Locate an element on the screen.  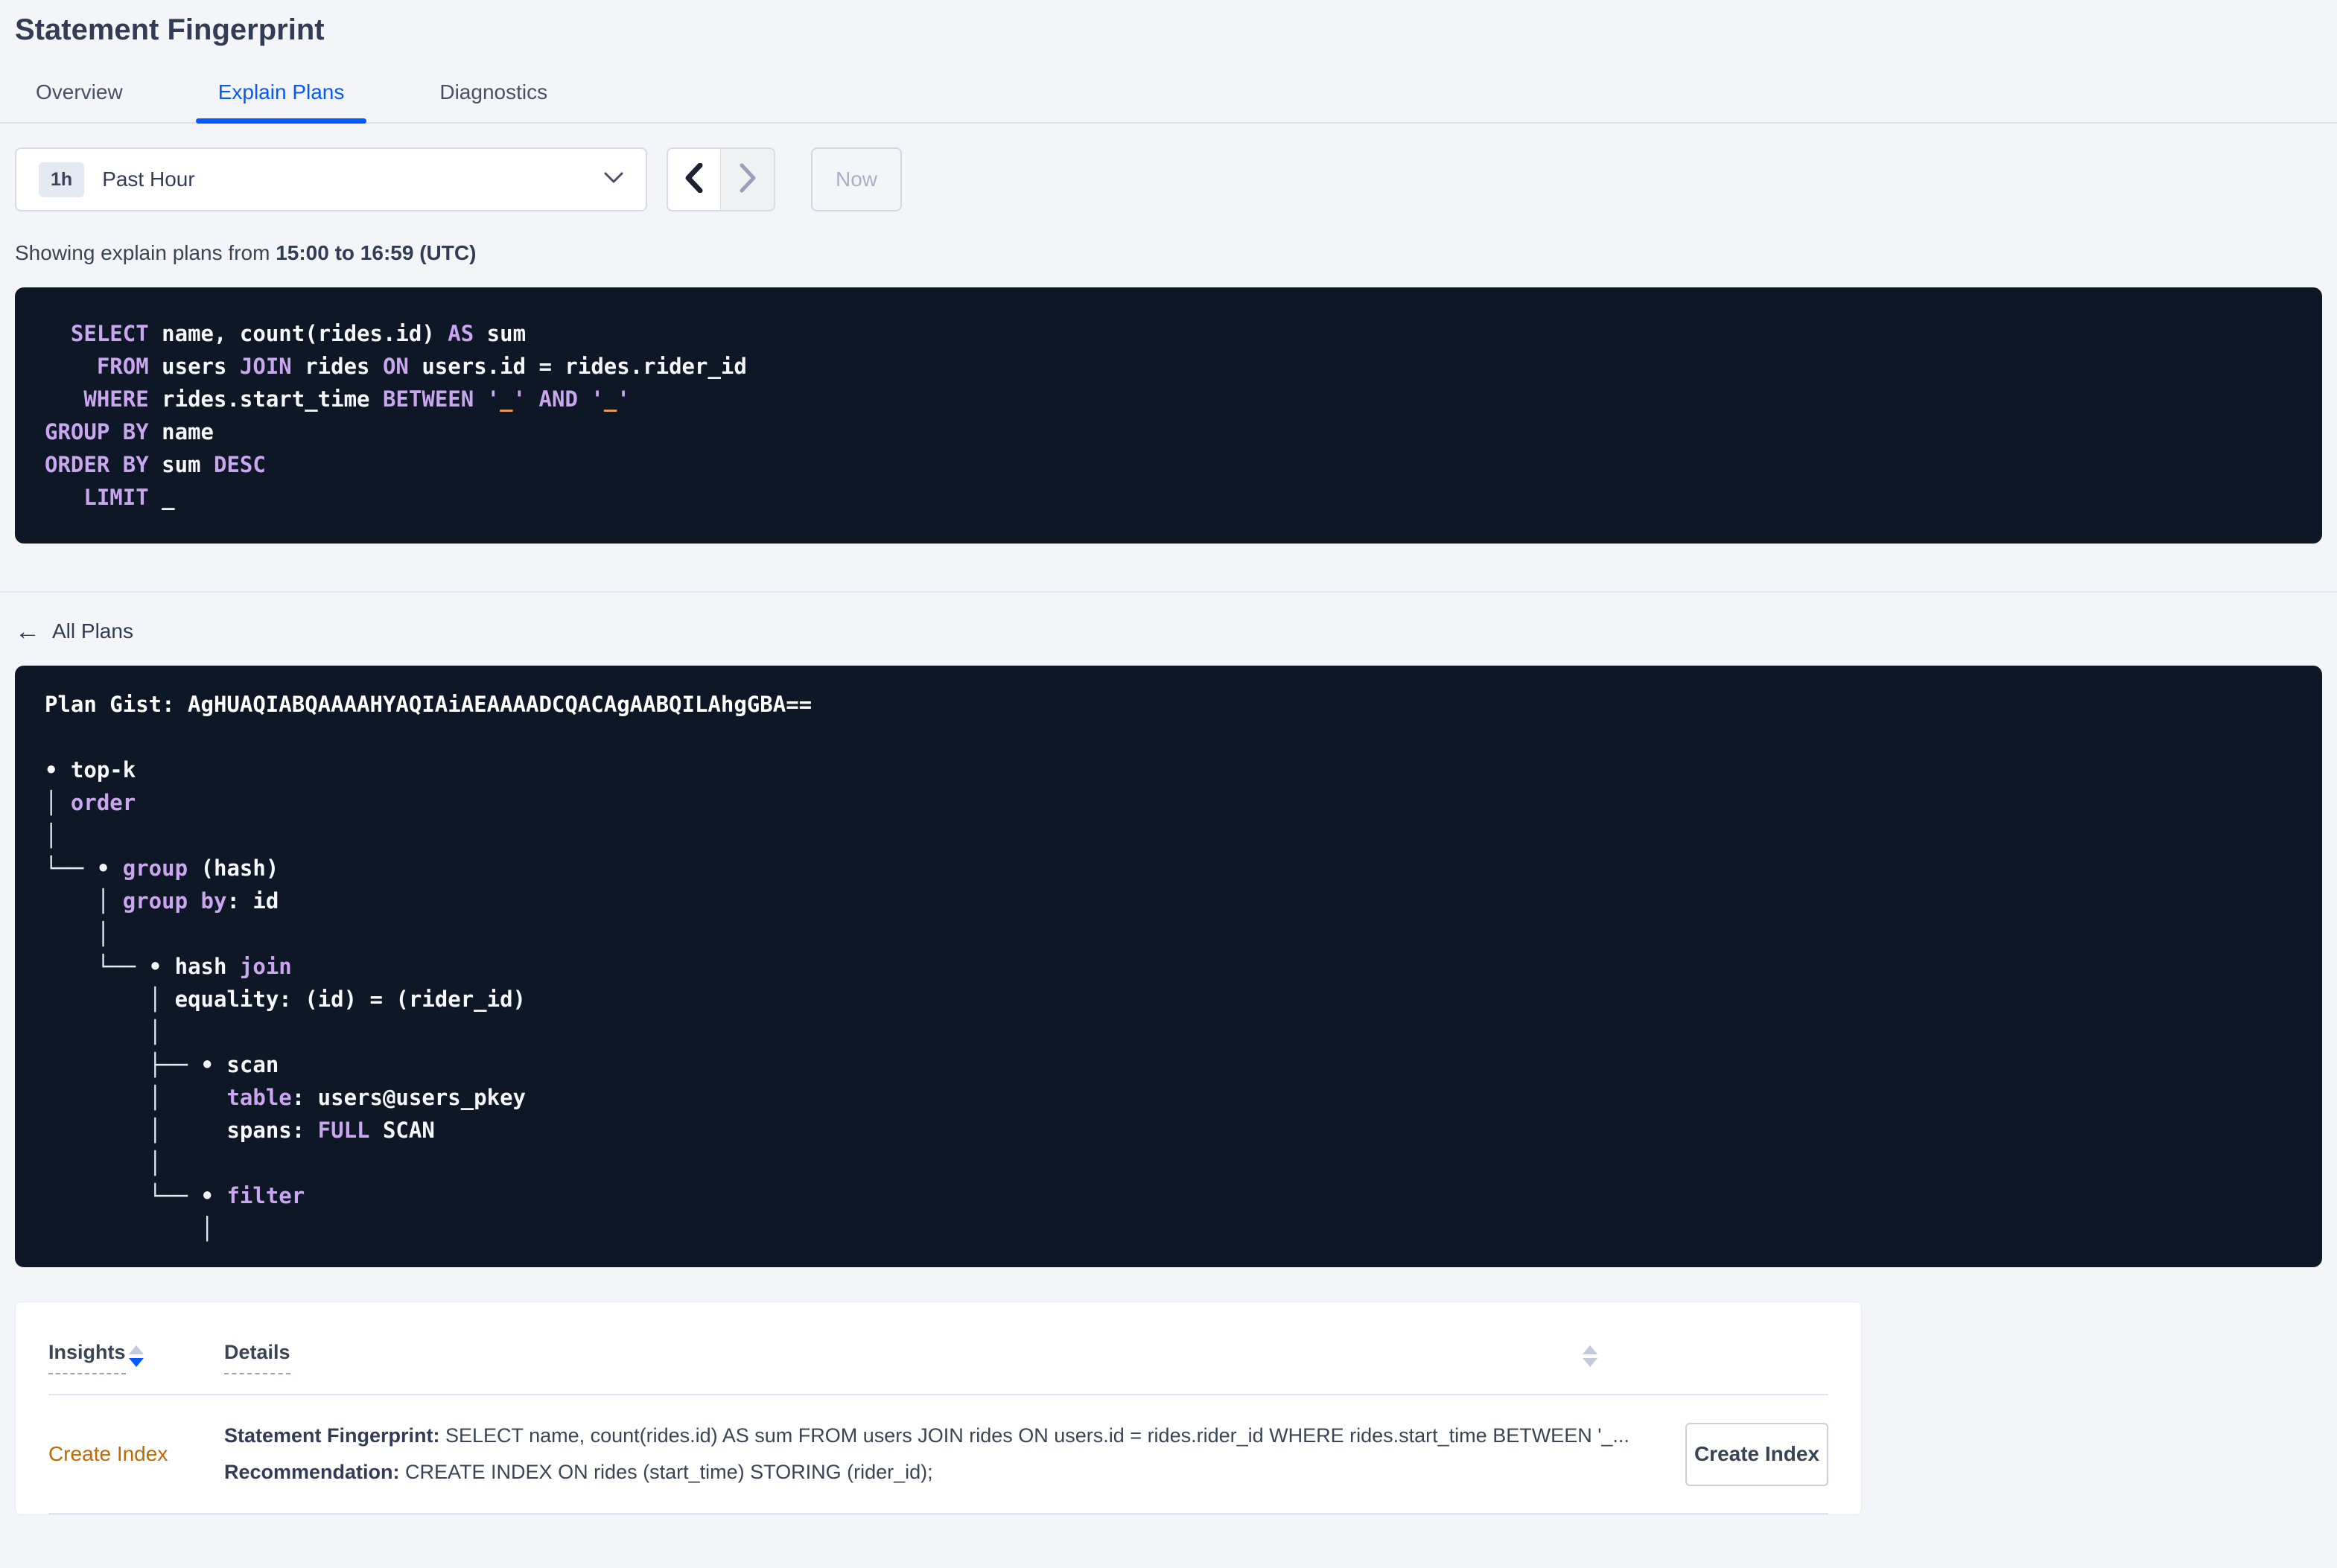
create-index-button: Create Index is located at coordinates (1757, 1454).